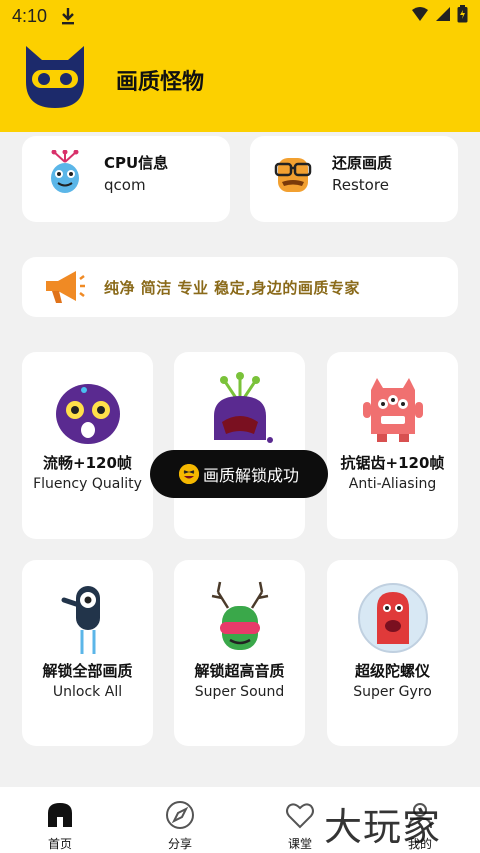 The image size is (480, 853). I want to click on pink-monster-icon, so click(393, 409).